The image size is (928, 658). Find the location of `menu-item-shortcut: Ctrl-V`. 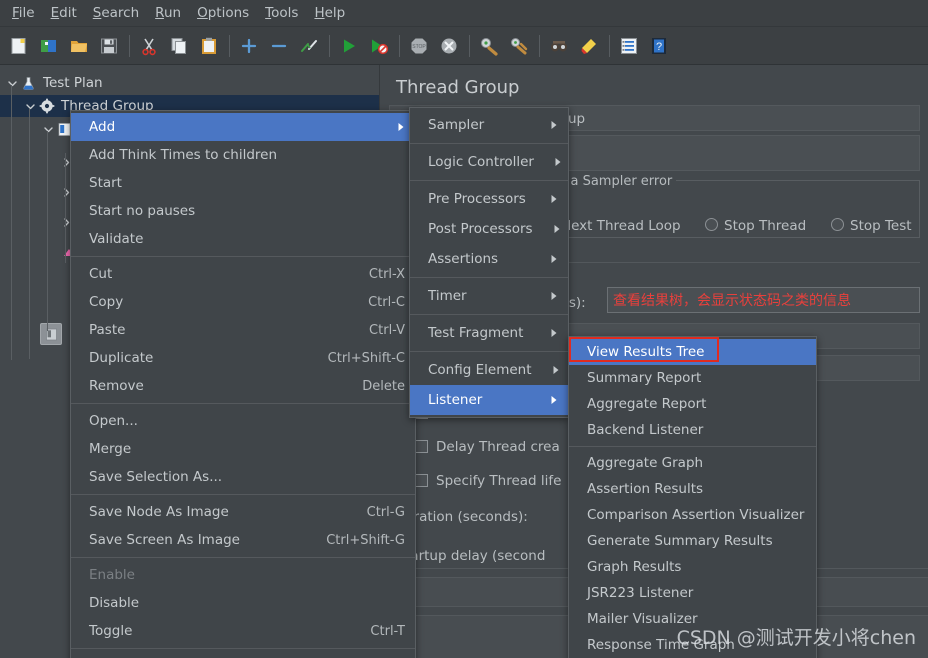

menu-item-shortcut: Ctrl-V is located at coordinates (387, 330).